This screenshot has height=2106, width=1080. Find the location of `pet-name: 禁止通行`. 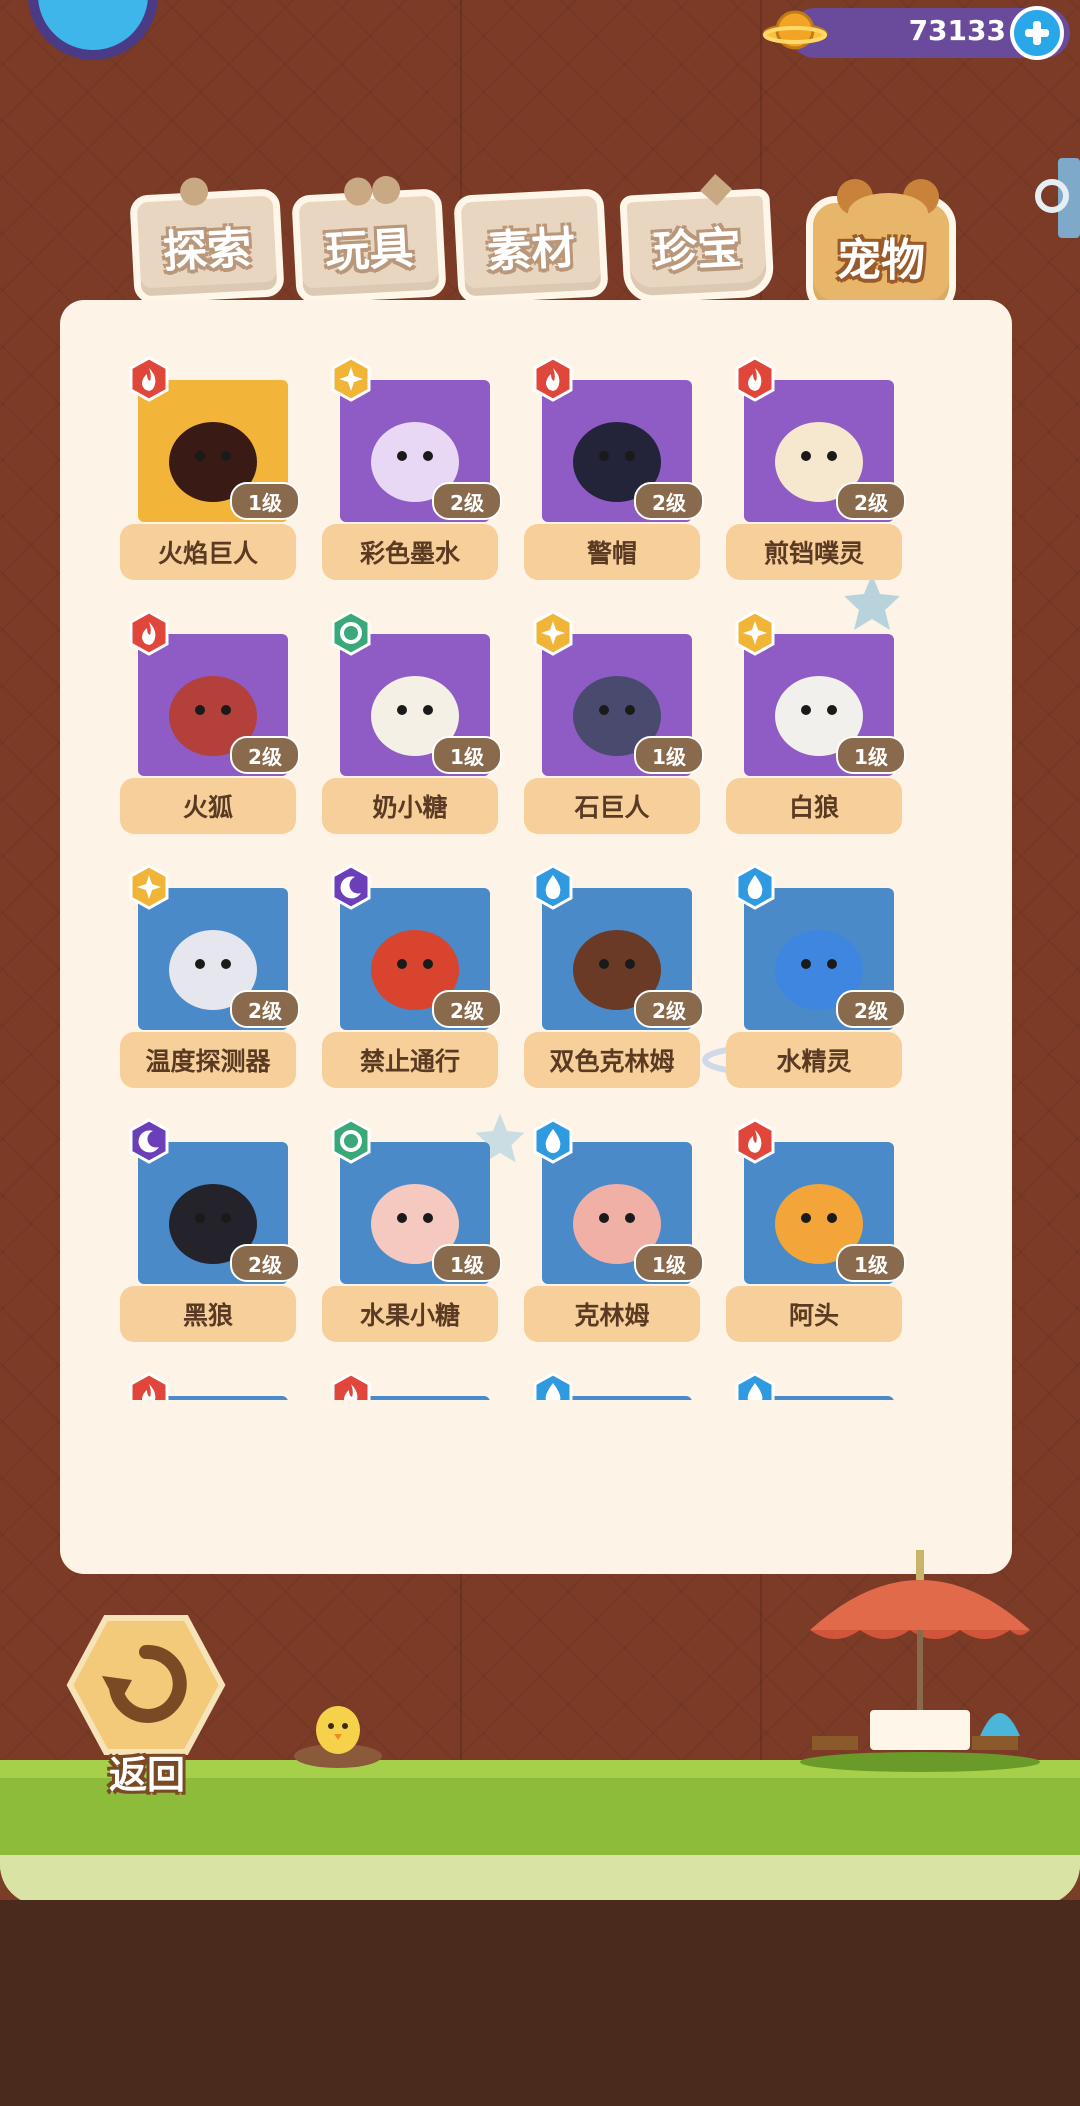

pet-name: 禁止通行 is located at coordinates (410, 1060).